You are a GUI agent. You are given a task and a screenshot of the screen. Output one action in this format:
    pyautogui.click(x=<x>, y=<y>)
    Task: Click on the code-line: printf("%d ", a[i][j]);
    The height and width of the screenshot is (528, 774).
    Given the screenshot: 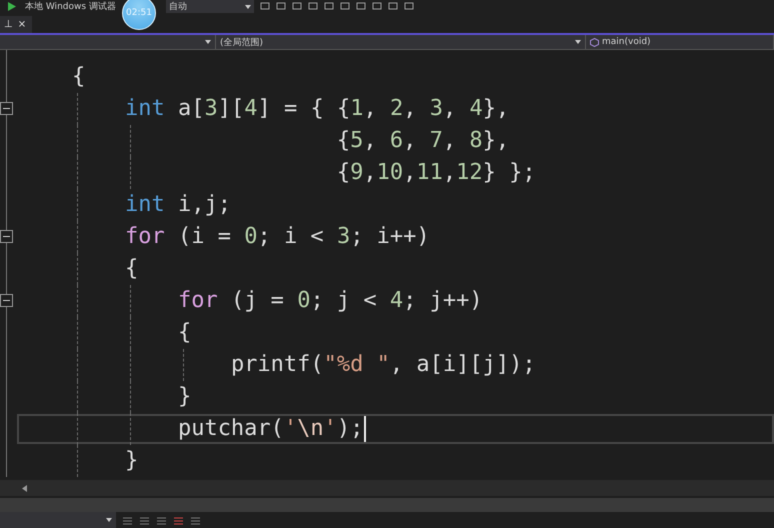 What is the action you would take?
    pyautogui.click(x=383, y=365)
    